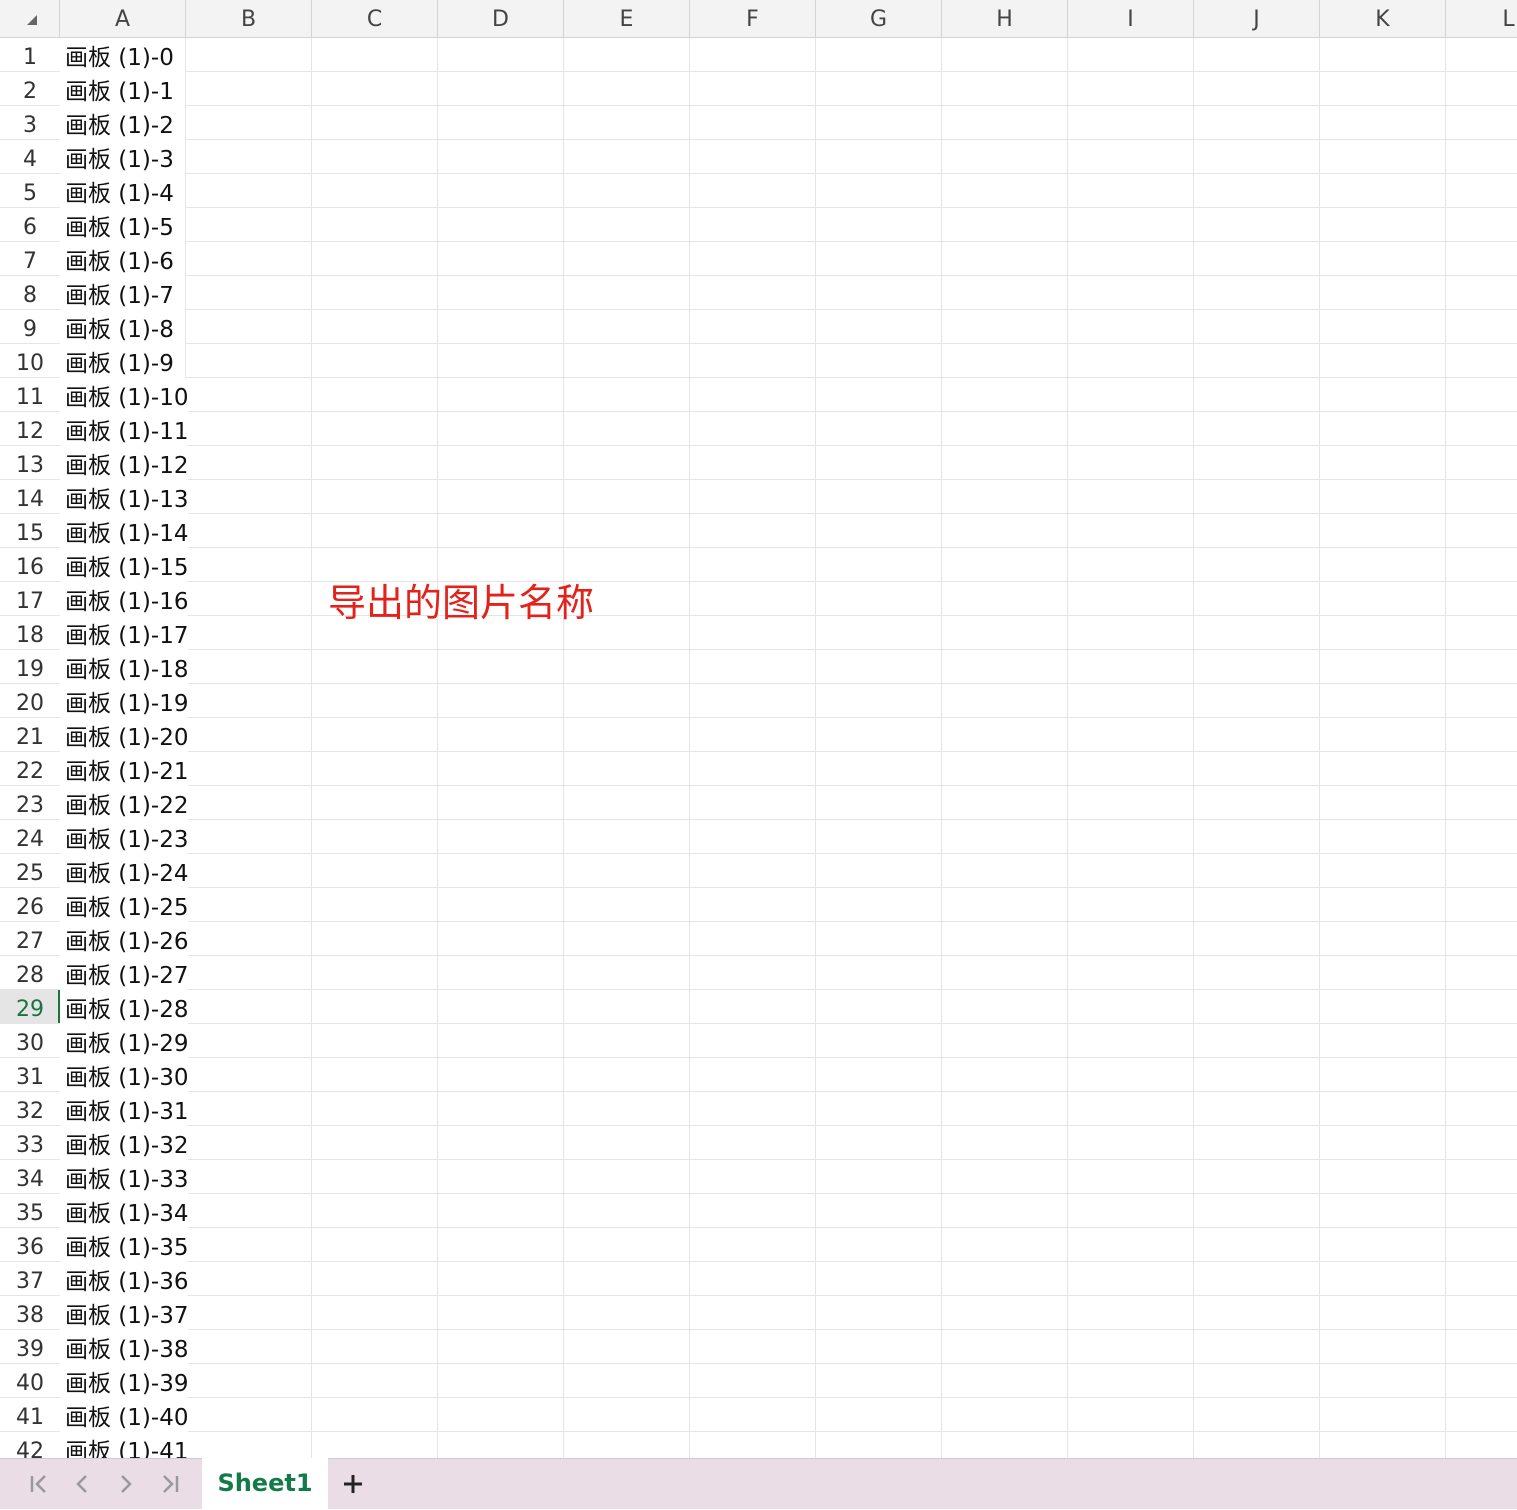 Image resolution: width=1517 pixels, height=1510 pixels. What do you see at coordinates (30, 89) in the screenshot?
I see `row-header: 2` at bounding box center [30, 89].